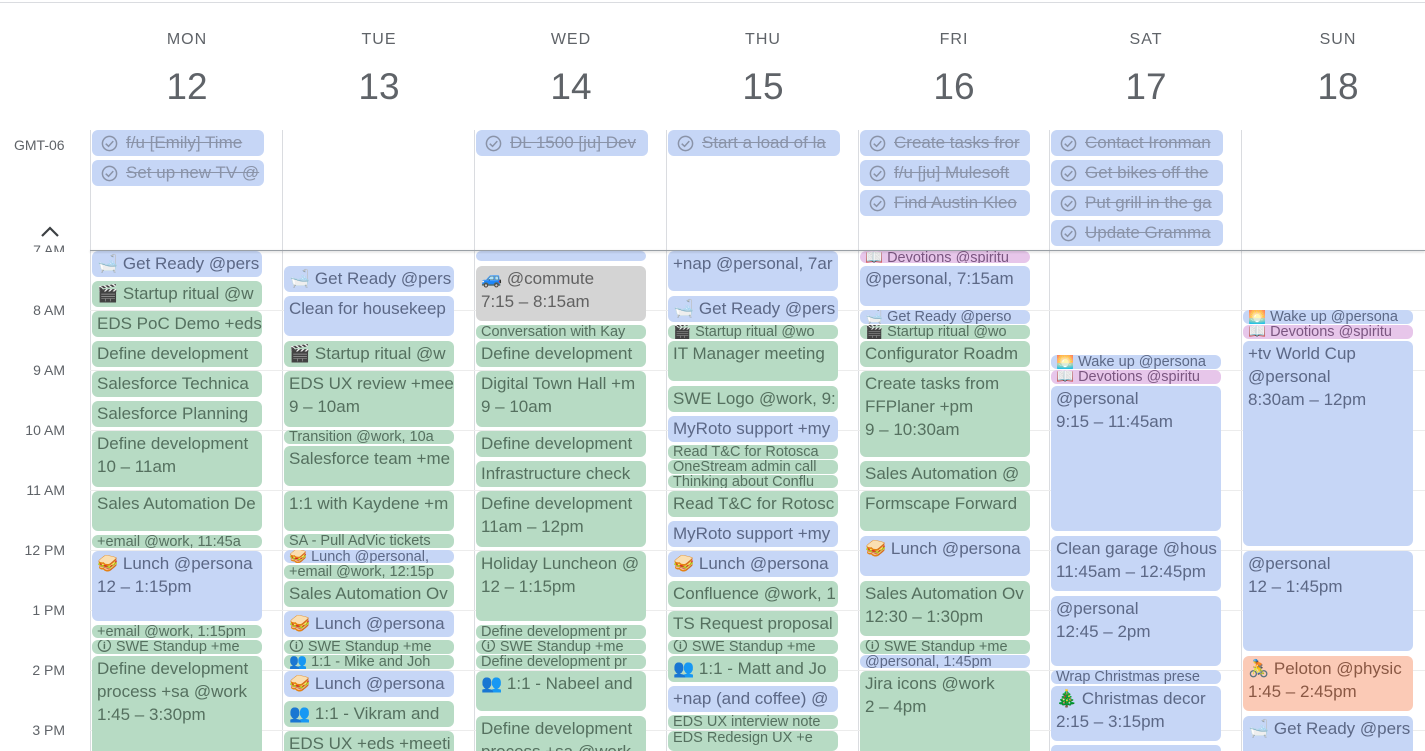  Describe the element at coordinates (177, 414) in the screenshot. I see `calendar-event: Salesforce Planning` at that location.